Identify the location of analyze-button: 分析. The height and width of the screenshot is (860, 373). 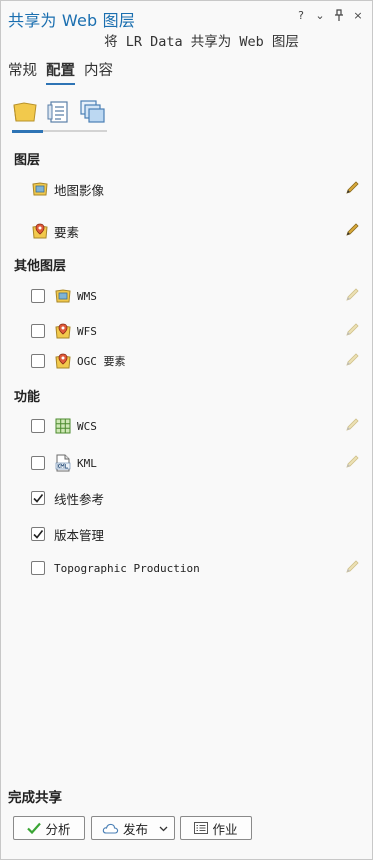
(49, 828).